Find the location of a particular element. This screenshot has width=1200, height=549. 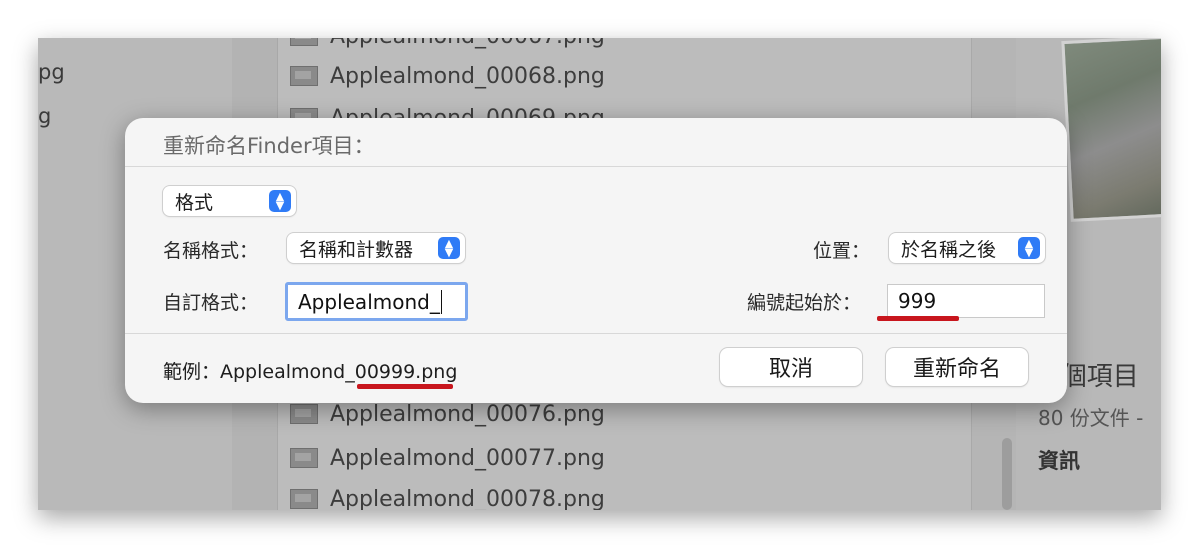

position-label: 位置： is located at coordinates (842, 251).